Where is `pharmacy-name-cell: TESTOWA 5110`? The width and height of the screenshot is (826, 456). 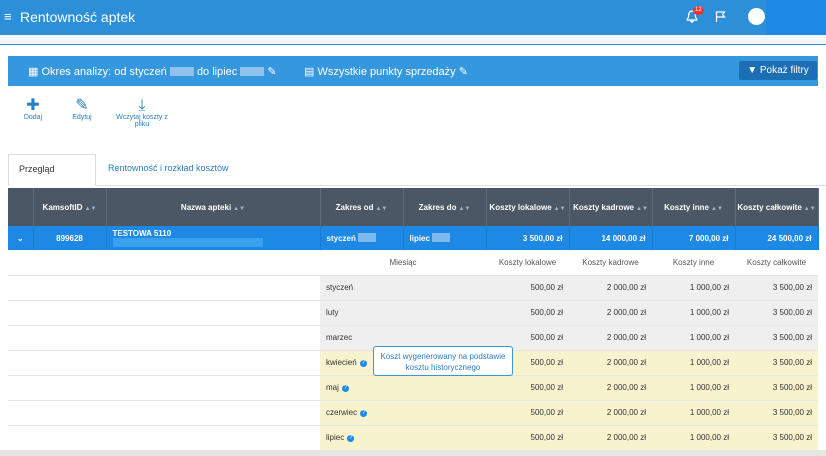 pharmacy-name-cell: TESTOWA 5110 is located at coordinates (213, 238).